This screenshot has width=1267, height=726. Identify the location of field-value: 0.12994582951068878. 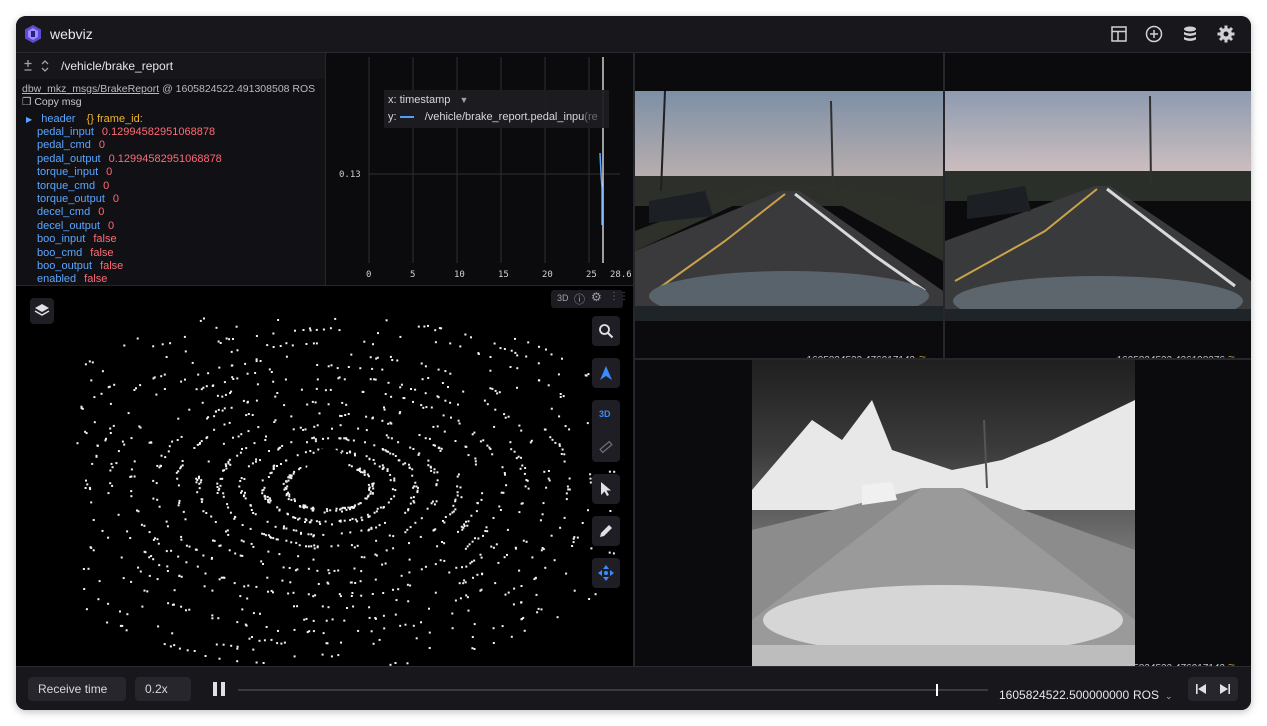
(165, 158).